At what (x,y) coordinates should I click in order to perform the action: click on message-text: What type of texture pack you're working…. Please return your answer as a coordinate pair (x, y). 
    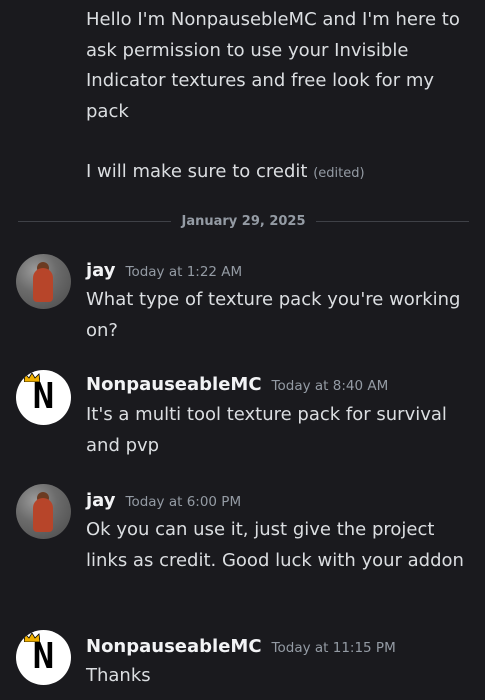
    Looking at the image, I should click on (273, 315).